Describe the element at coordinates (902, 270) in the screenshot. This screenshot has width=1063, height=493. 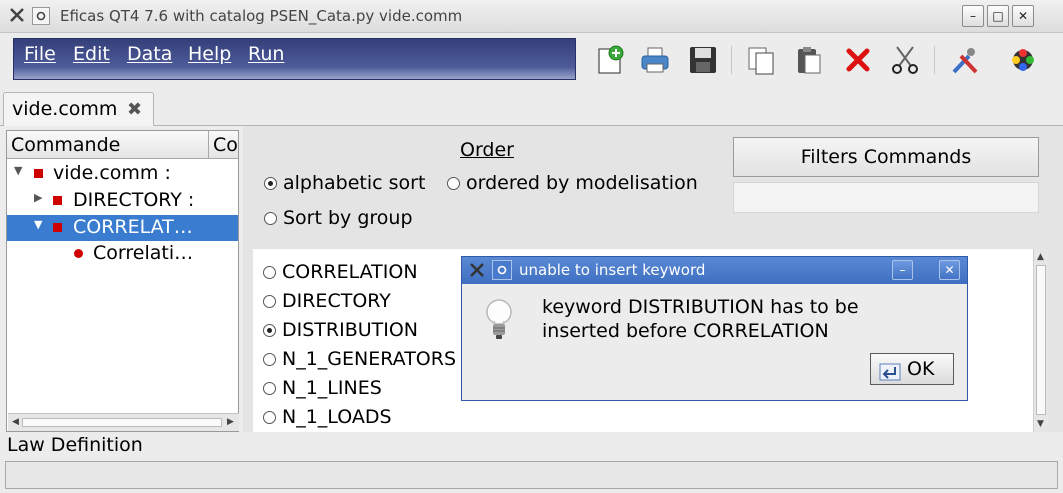
I see `dialog-minimize-button: –` at that location.